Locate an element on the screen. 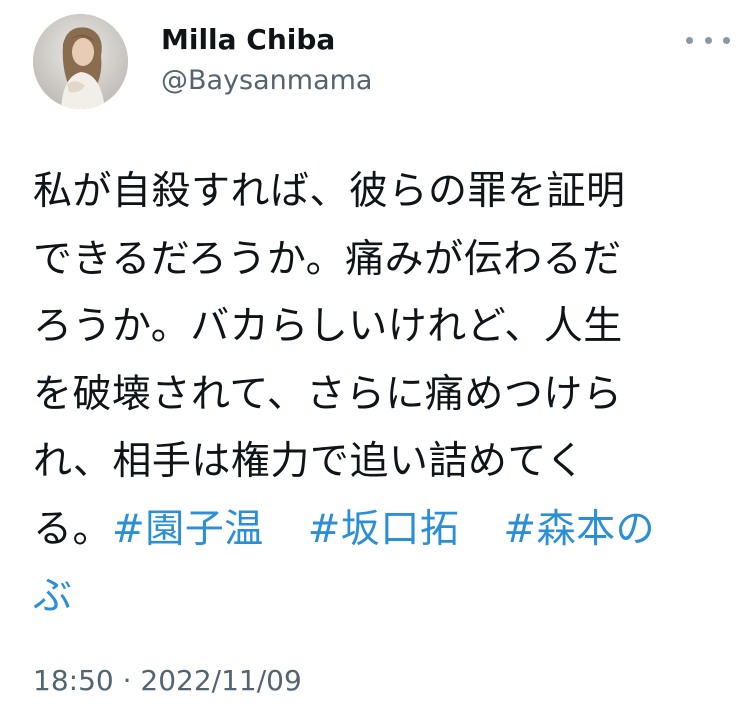  hashtag-link: #森本の is located at coordinates (579, 529).